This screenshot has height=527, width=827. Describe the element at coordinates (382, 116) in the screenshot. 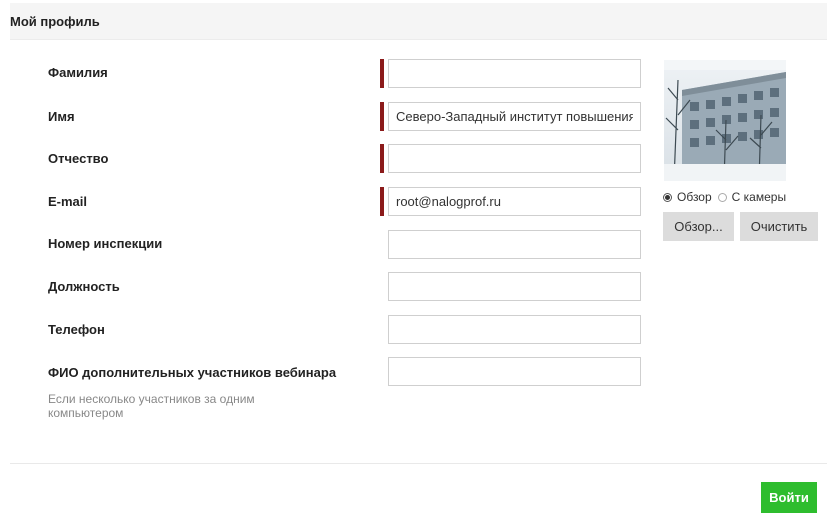

I see `required-marker-first-name` at that location.